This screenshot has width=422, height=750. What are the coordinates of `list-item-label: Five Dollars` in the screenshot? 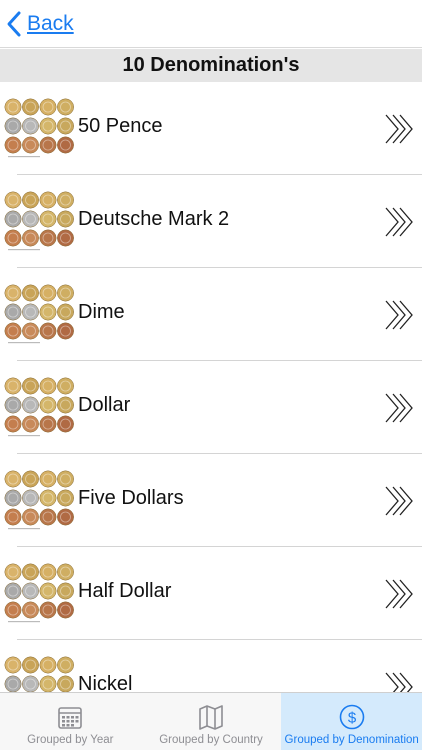 It's located at (131, 498).